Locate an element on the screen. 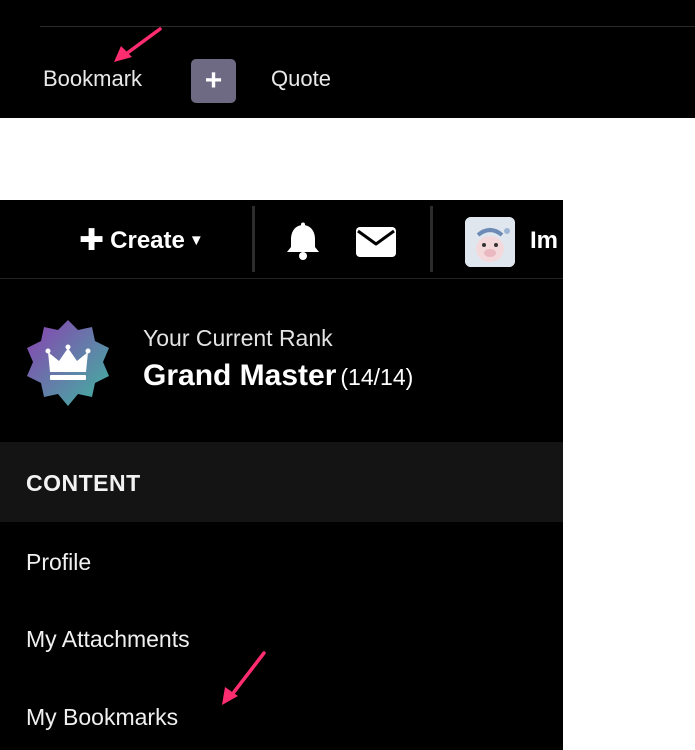 This screenshot has height=750, width=695. quote-button: Quote is located at coordinates (301, 79).